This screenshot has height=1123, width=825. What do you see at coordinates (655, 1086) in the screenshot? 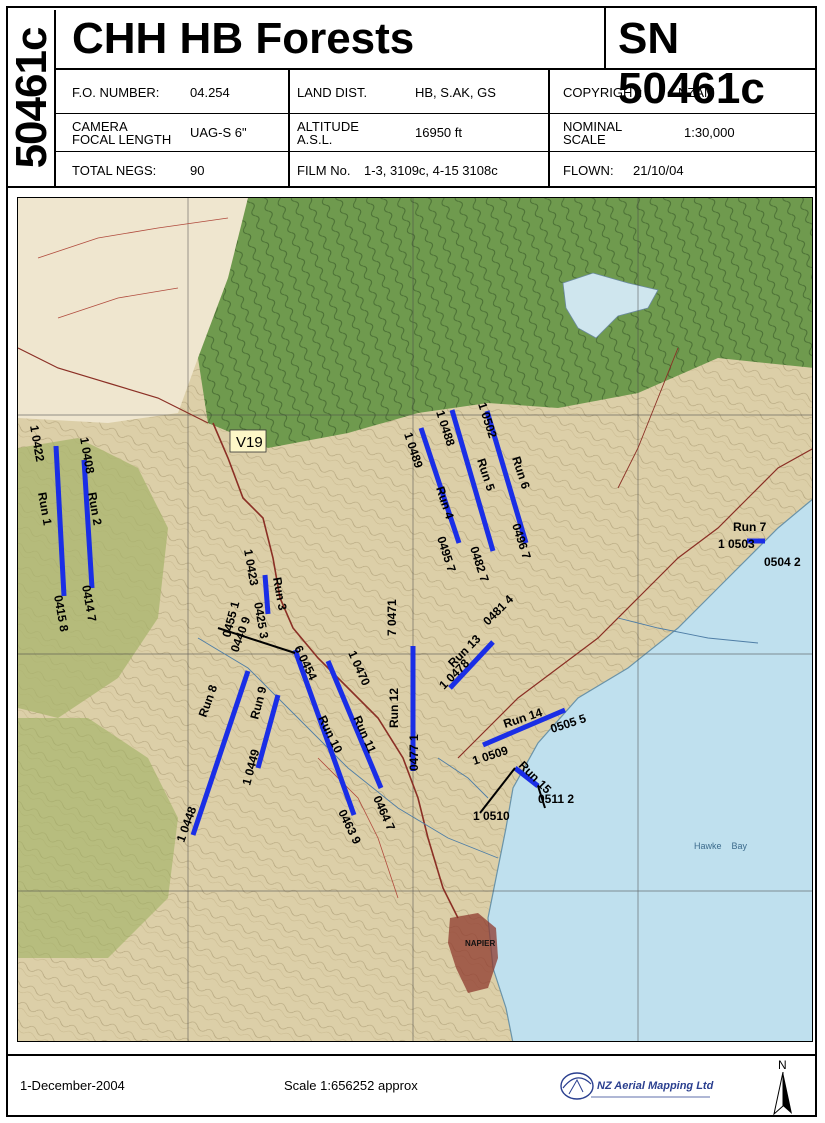
I see `logo-text: NZ Aerial Mapping Ltd` at bounding box center [655, 1086].